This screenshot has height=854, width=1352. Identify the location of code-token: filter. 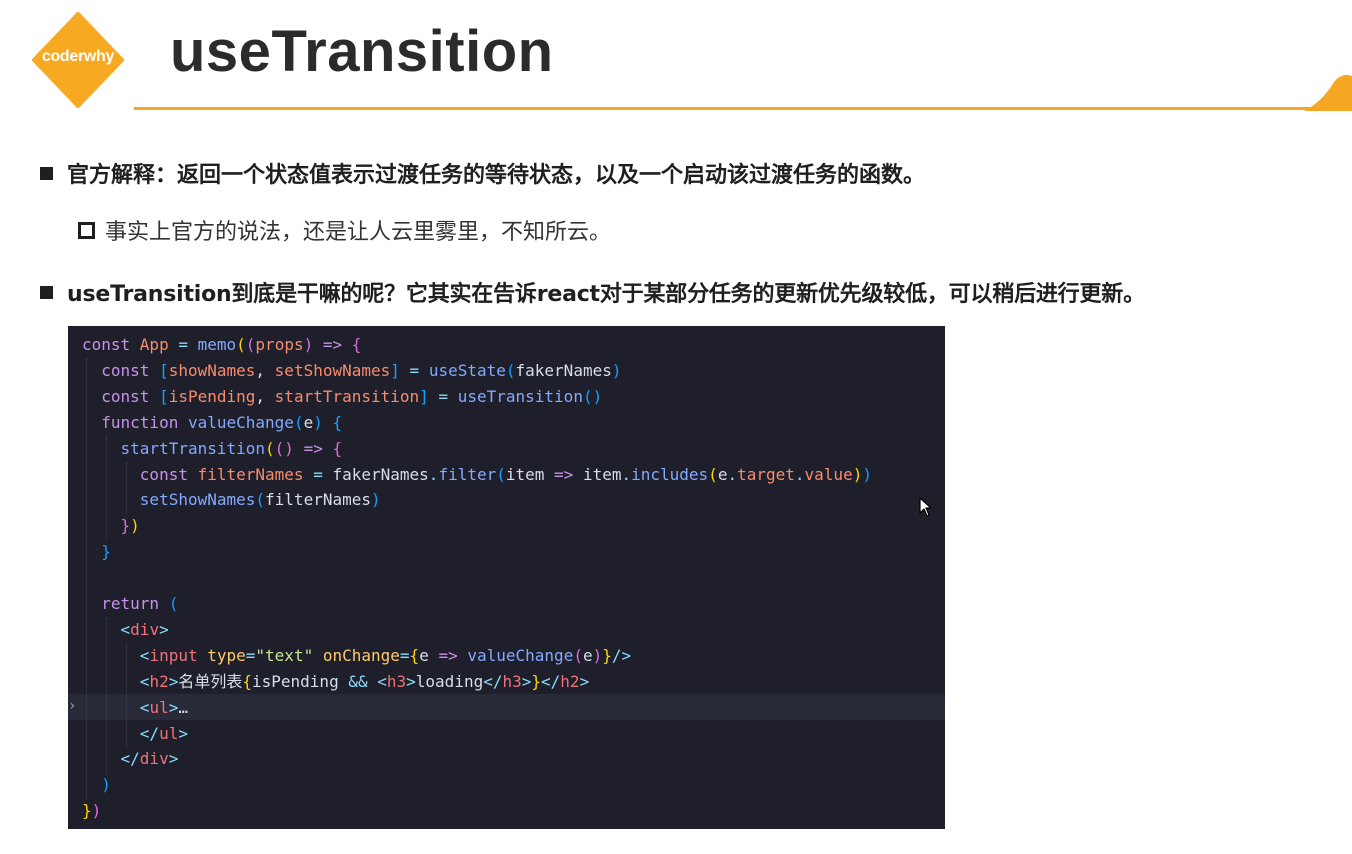
(467, 474).